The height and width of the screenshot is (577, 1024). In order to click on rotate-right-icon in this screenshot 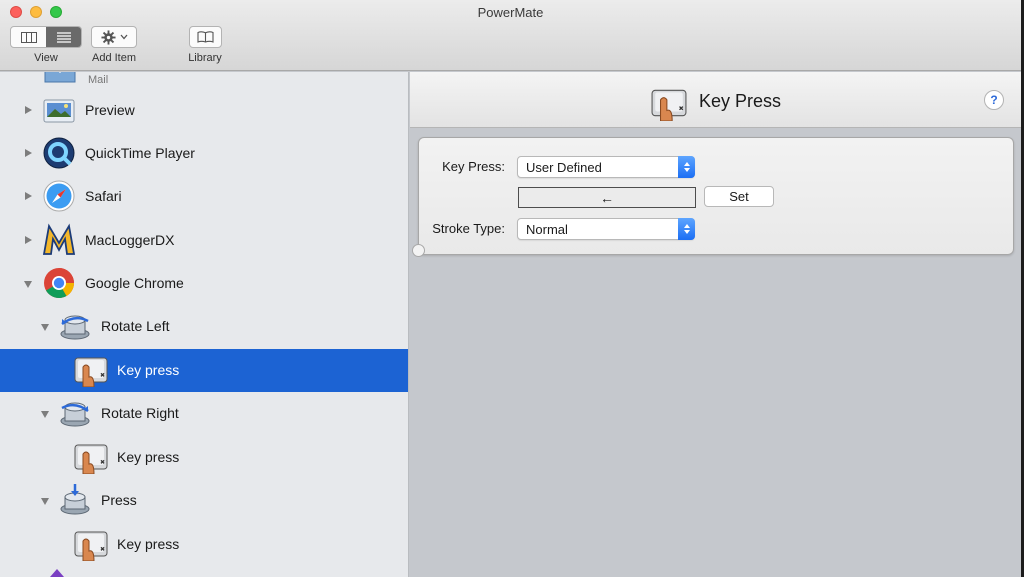, I will do `click(75, 414)`.